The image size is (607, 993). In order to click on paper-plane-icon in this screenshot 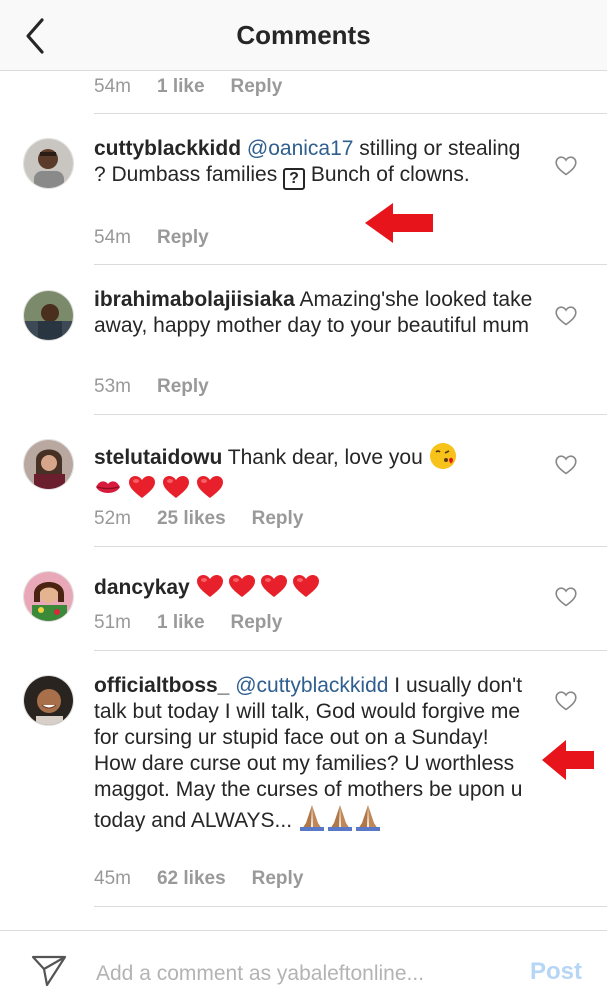, I will do `click(49, 971)`.